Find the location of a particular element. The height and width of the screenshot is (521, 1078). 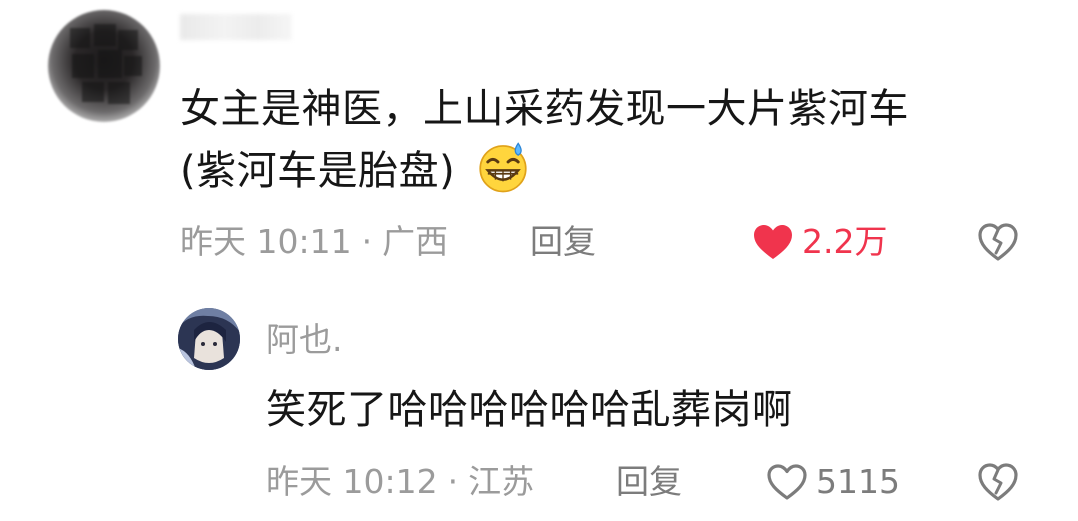

commenter-avatar is located at coordinates (104, 66).